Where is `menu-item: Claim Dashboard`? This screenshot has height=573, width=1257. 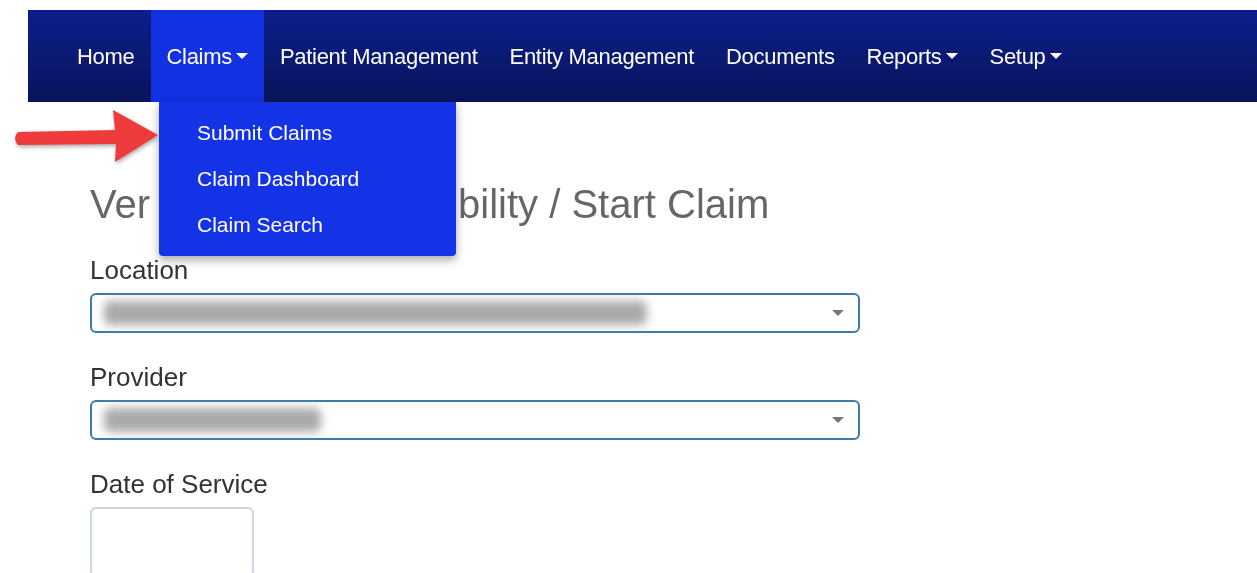
menu-item: Claim Dashboard is located at coordinates (307, 179).